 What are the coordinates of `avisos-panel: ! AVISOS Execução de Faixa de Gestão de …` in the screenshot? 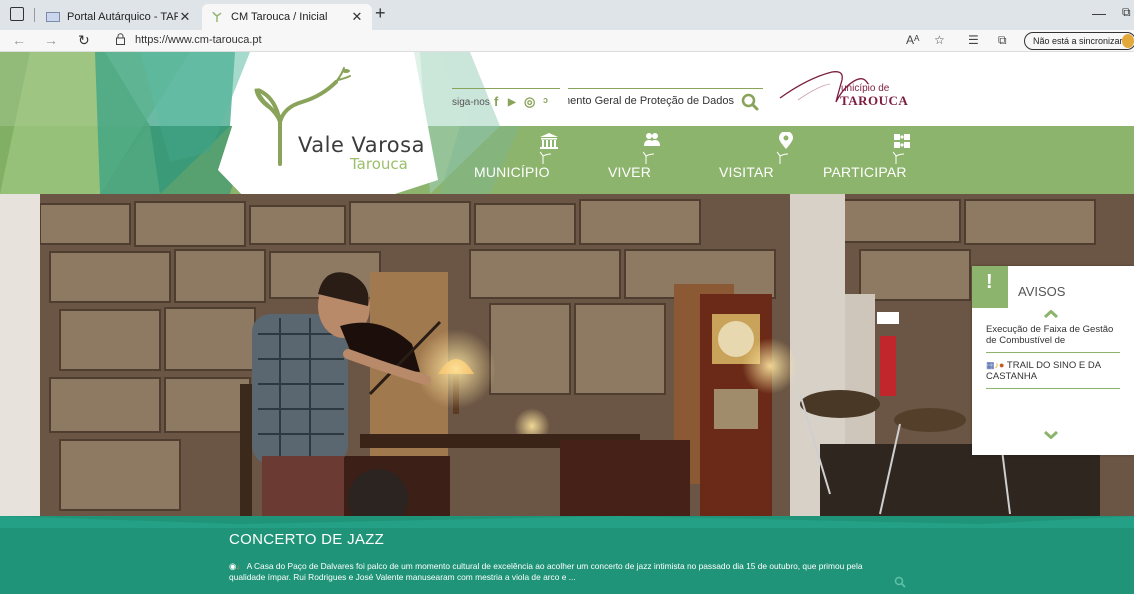 It's located at (1053, 360).